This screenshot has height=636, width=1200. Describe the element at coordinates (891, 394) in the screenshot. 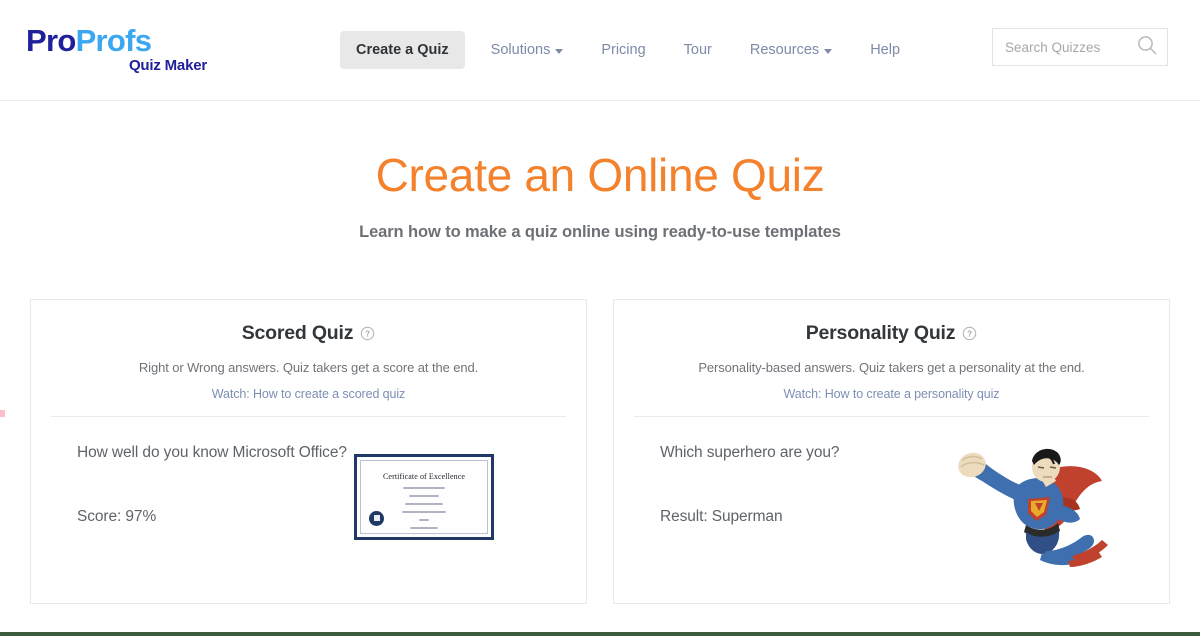

I see `card-watch-link: Watch: How to create a personality quiz` at that location.